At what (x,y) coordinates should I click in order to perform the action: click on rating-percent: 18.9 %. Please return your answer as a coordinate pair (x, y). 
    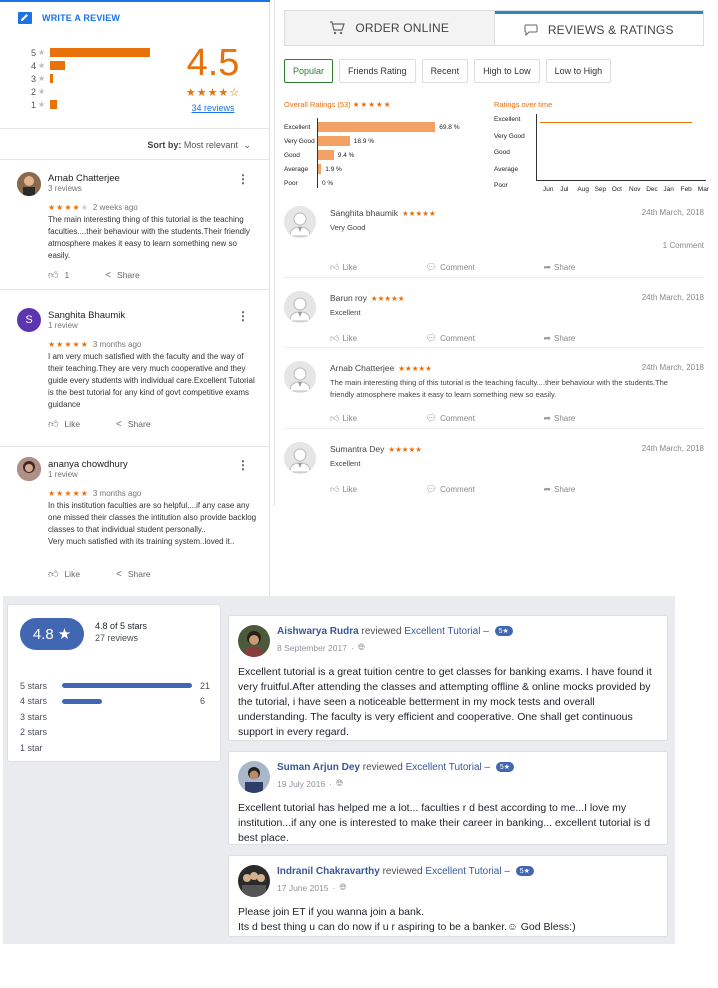
    Looking at the image, I should click on (363, 141).